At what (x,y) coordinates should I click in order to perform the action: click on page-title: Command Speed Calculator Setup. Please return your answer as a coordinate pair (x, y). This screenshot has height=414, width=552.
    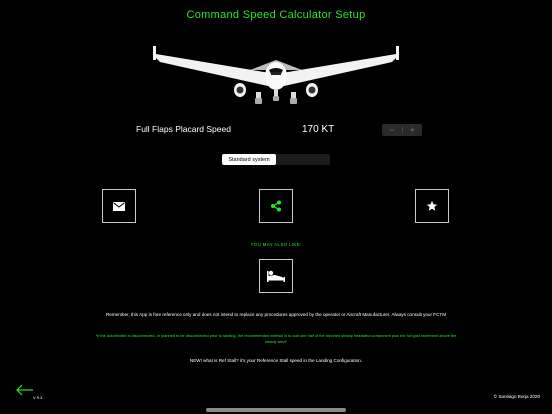
    Looking at the image, I should click on (276, 15).